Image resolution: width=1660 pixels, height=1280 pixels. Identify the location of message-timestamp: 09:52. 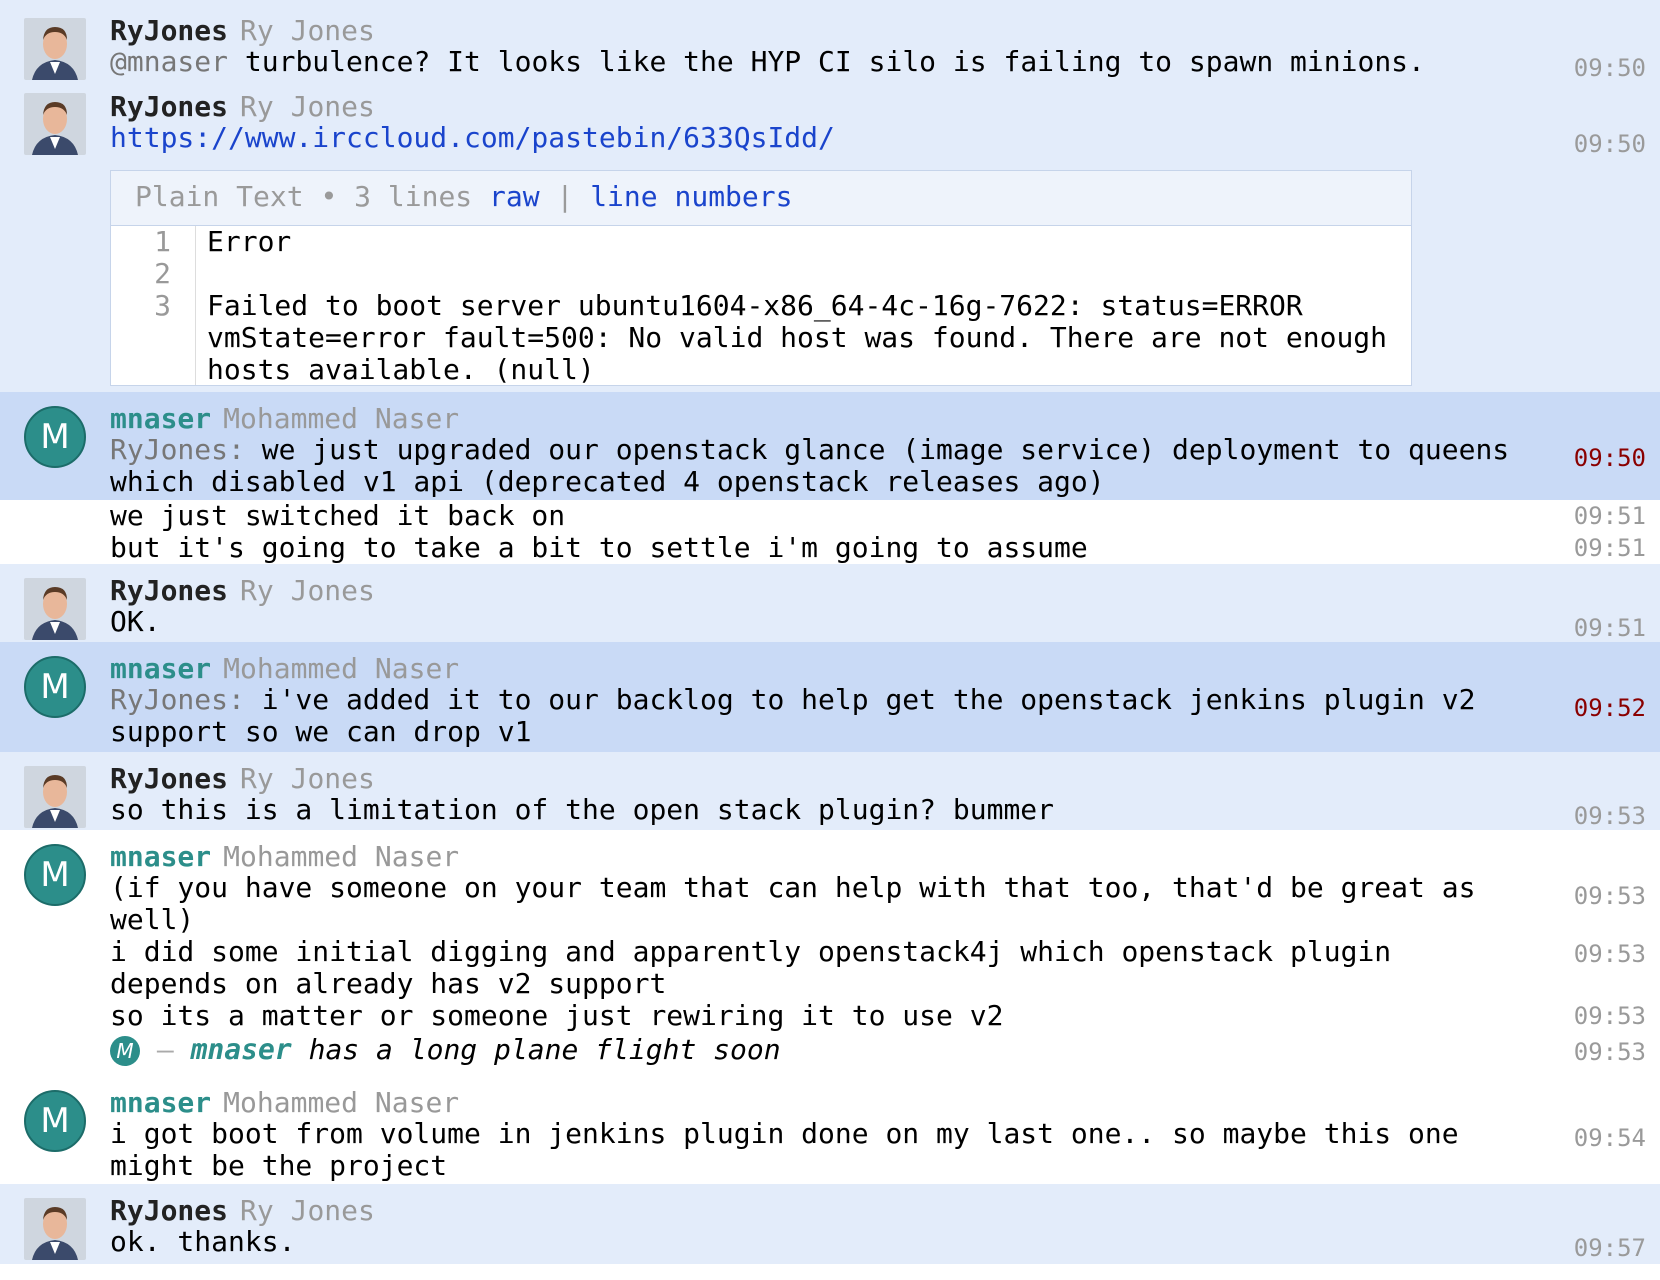
(1610, 708).